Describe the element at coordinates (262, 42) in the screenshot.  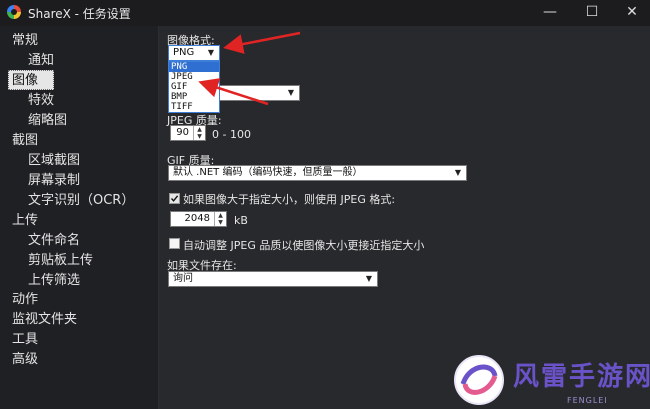
I see `arrow-to-format-dropdown` at that location.